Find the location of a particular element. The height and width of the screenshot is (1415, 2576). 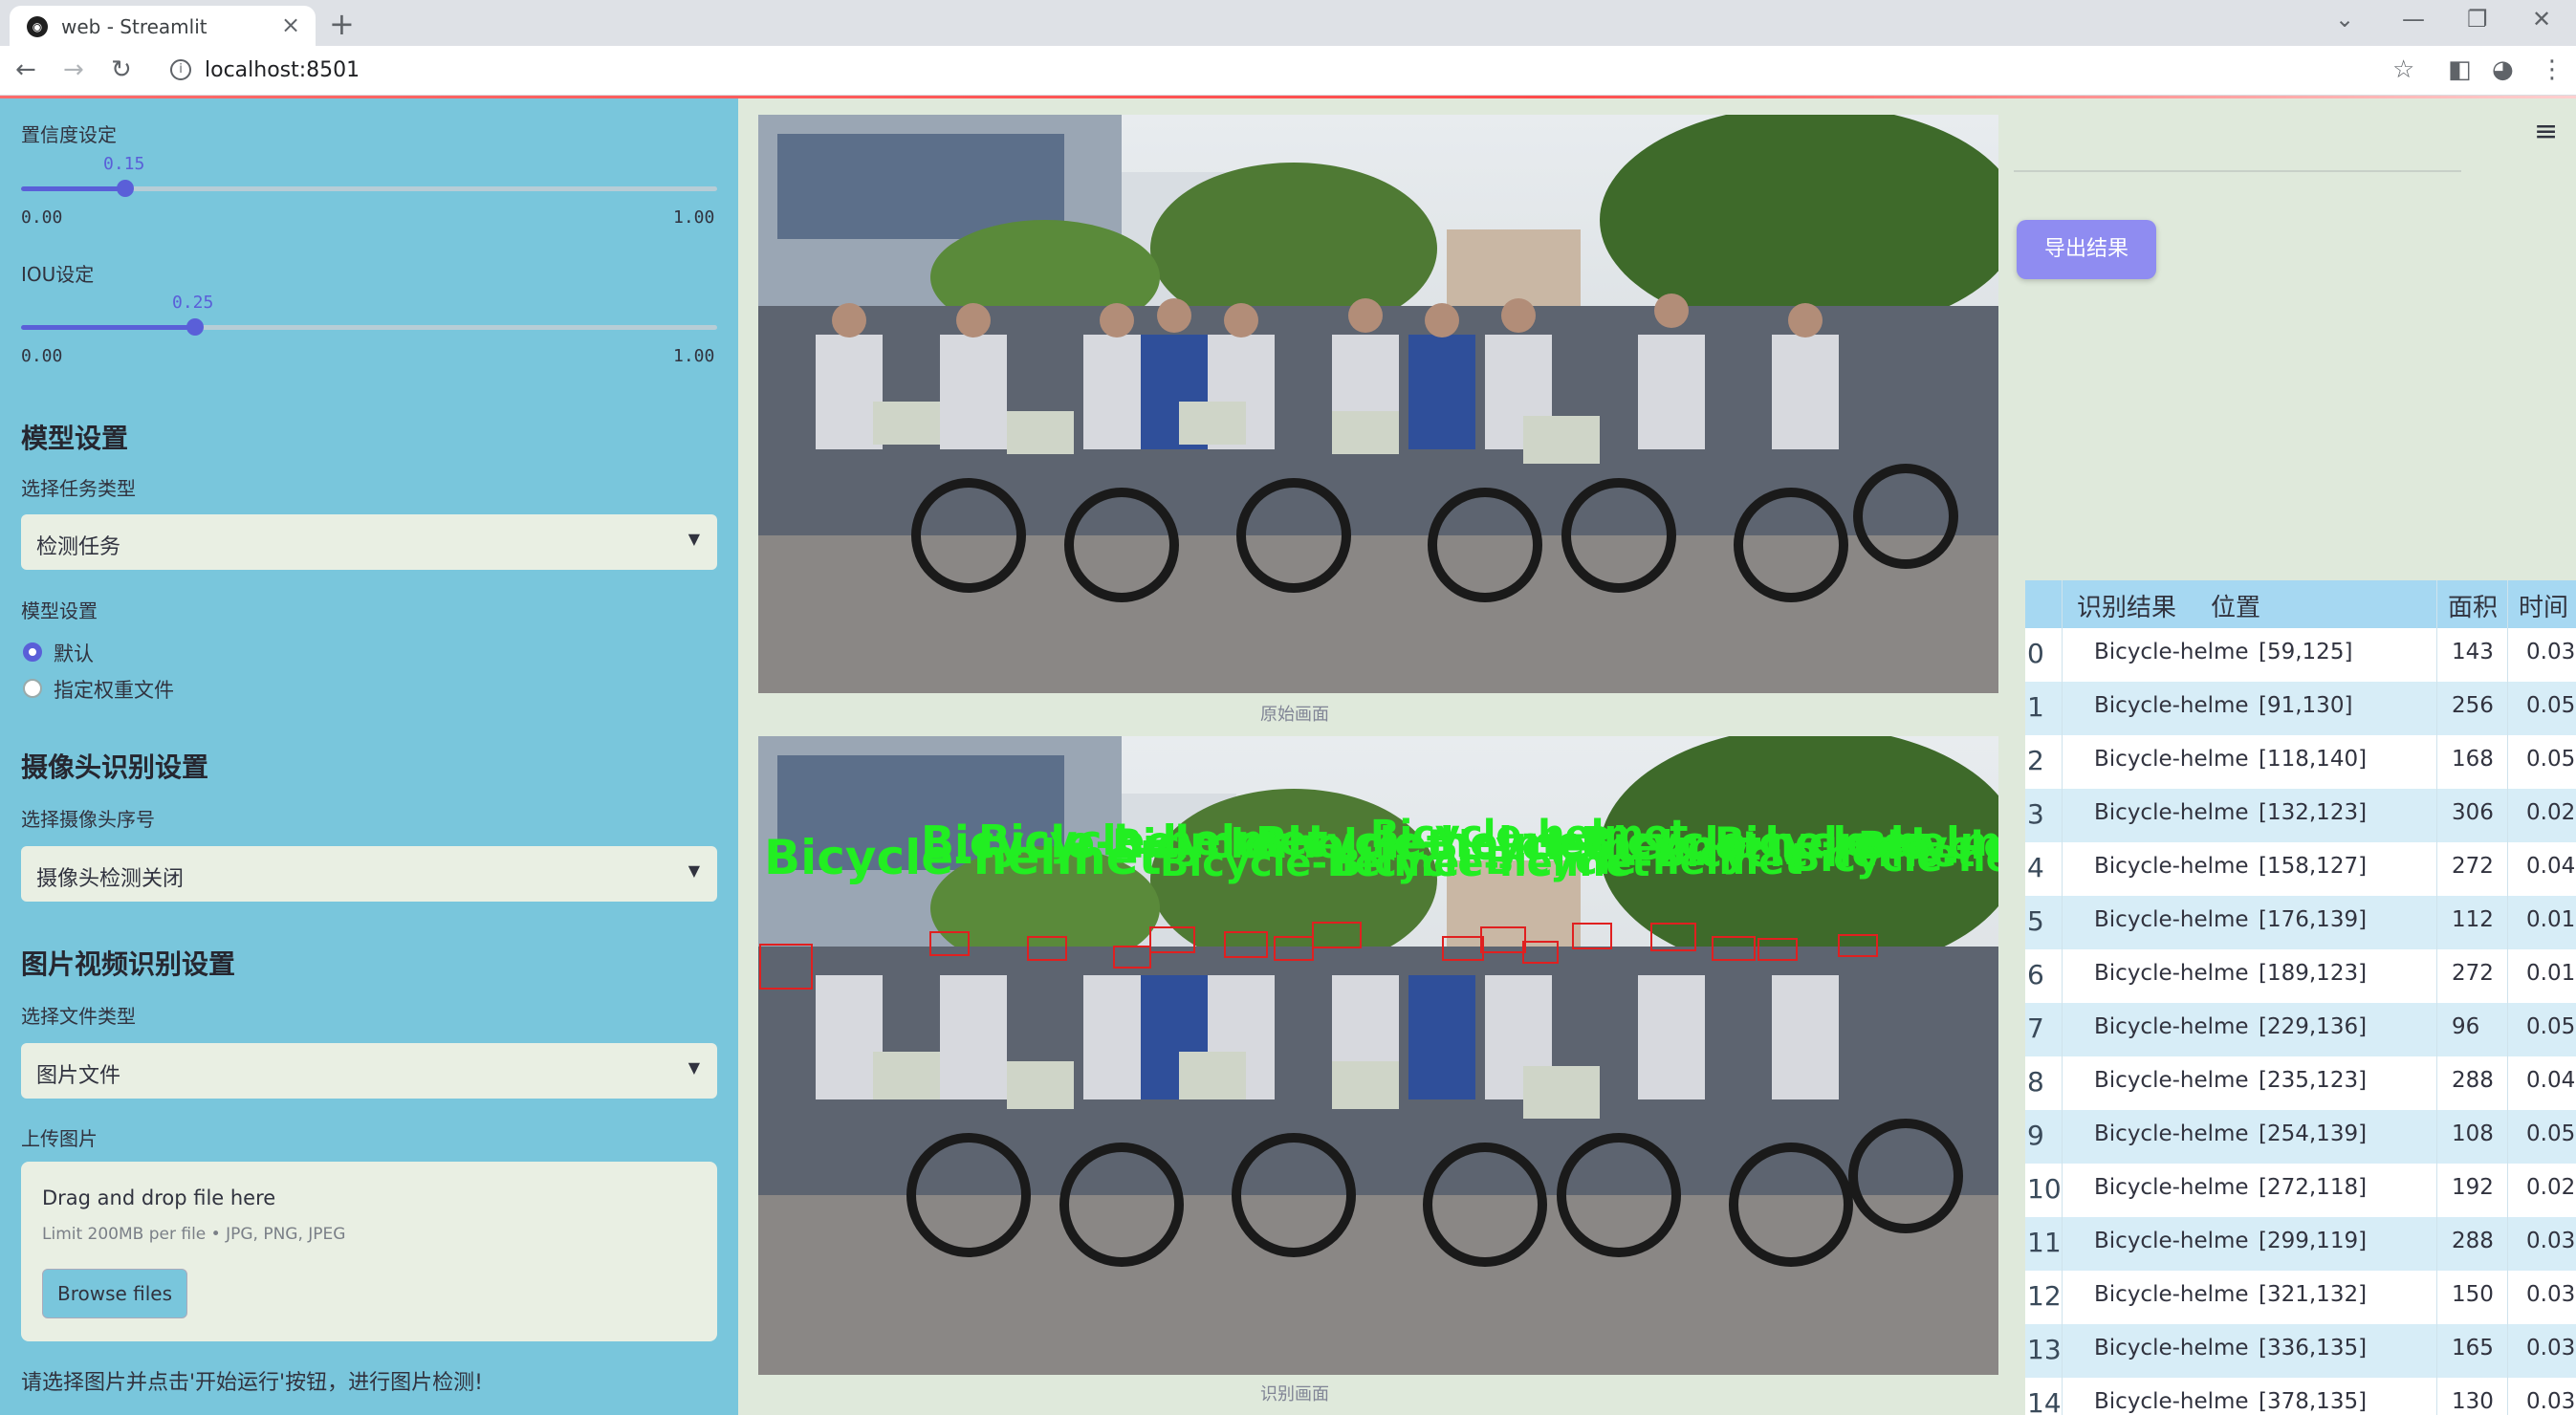

row-index: 14 is located at coordinates (2044, 1401).